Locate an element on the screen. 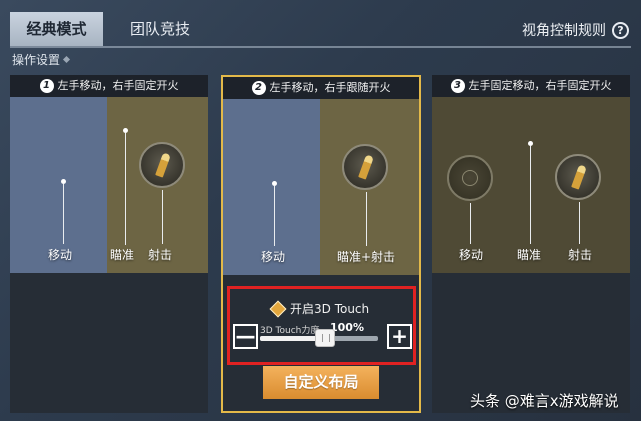 This screenshot has height=421, width=641. section-label: 操作设置 is located at coordinates (41, 59).